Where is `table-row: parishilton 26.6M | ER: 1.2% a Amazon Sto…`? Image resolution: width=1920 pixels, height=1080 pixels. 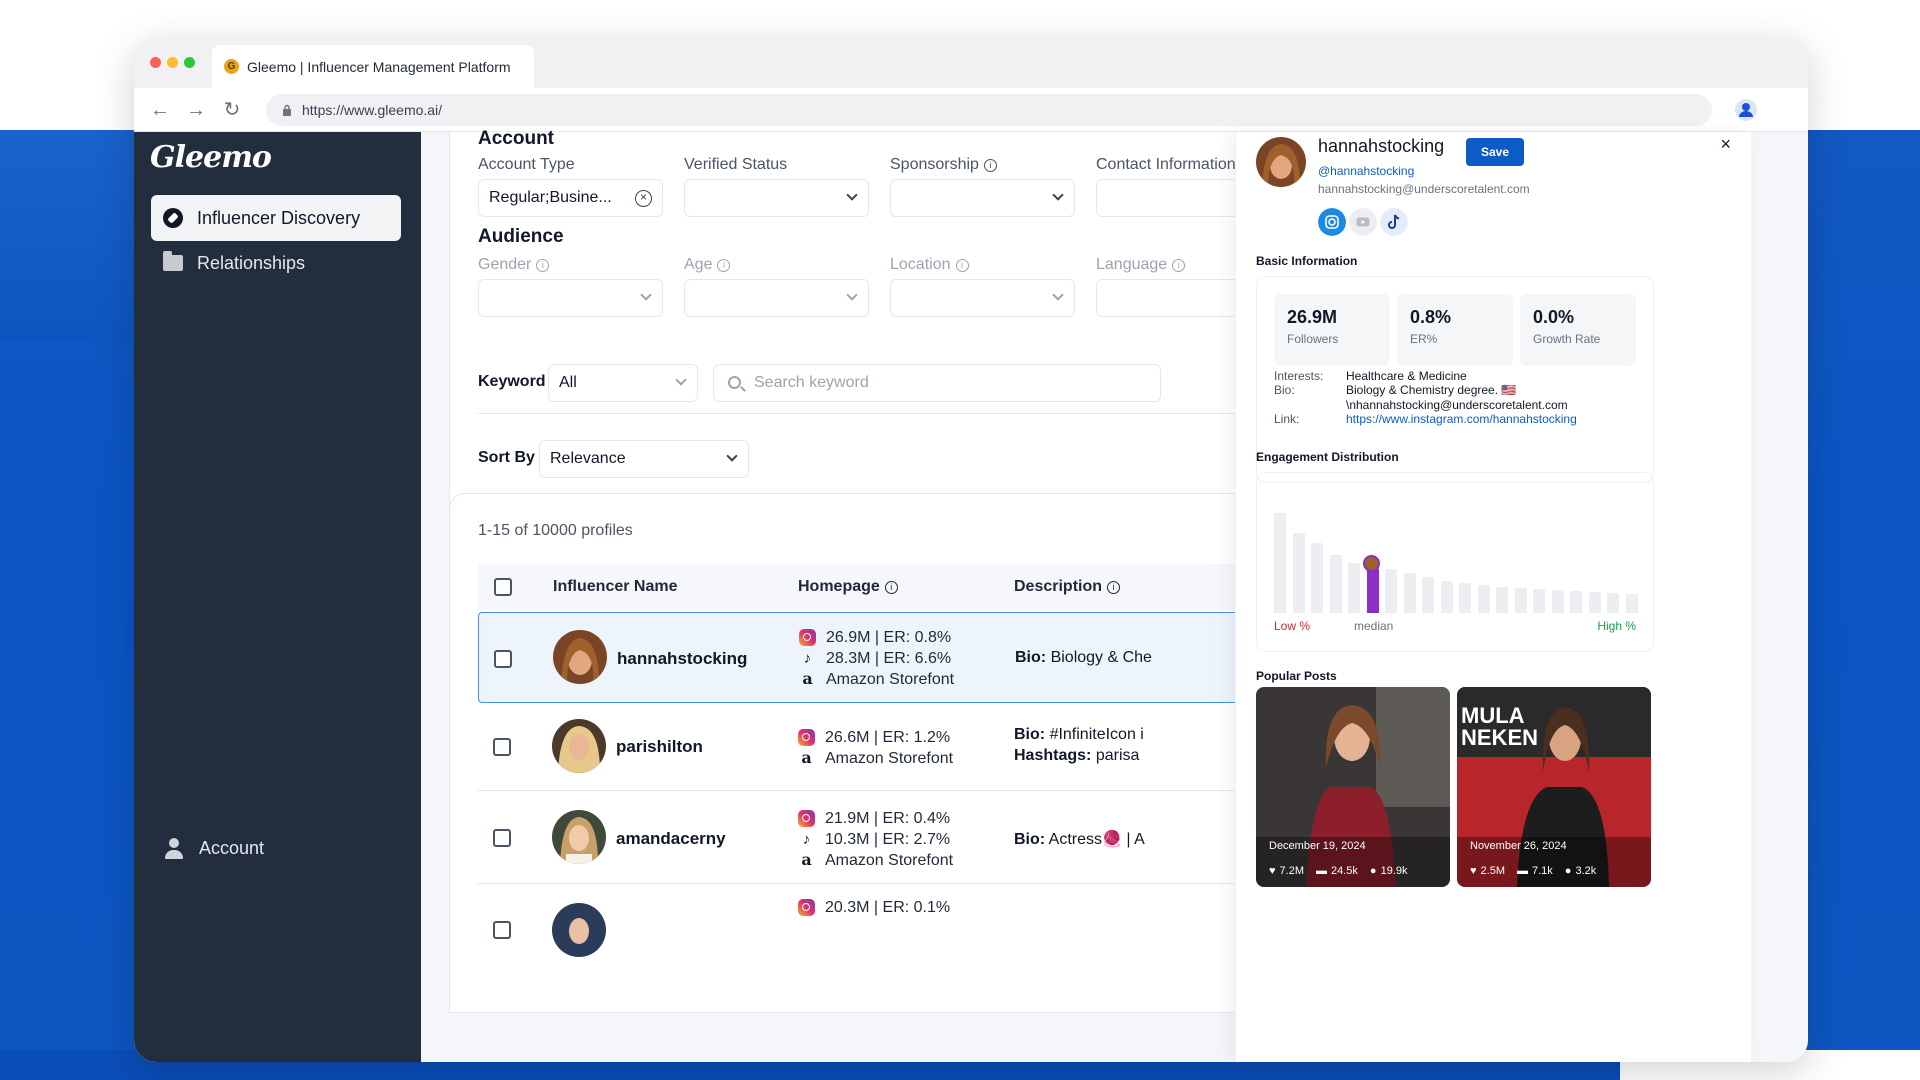 table-row: parishilton 26.6M | ER: 1.2% a Amazon Sto… is located at coordinates (914, 747).